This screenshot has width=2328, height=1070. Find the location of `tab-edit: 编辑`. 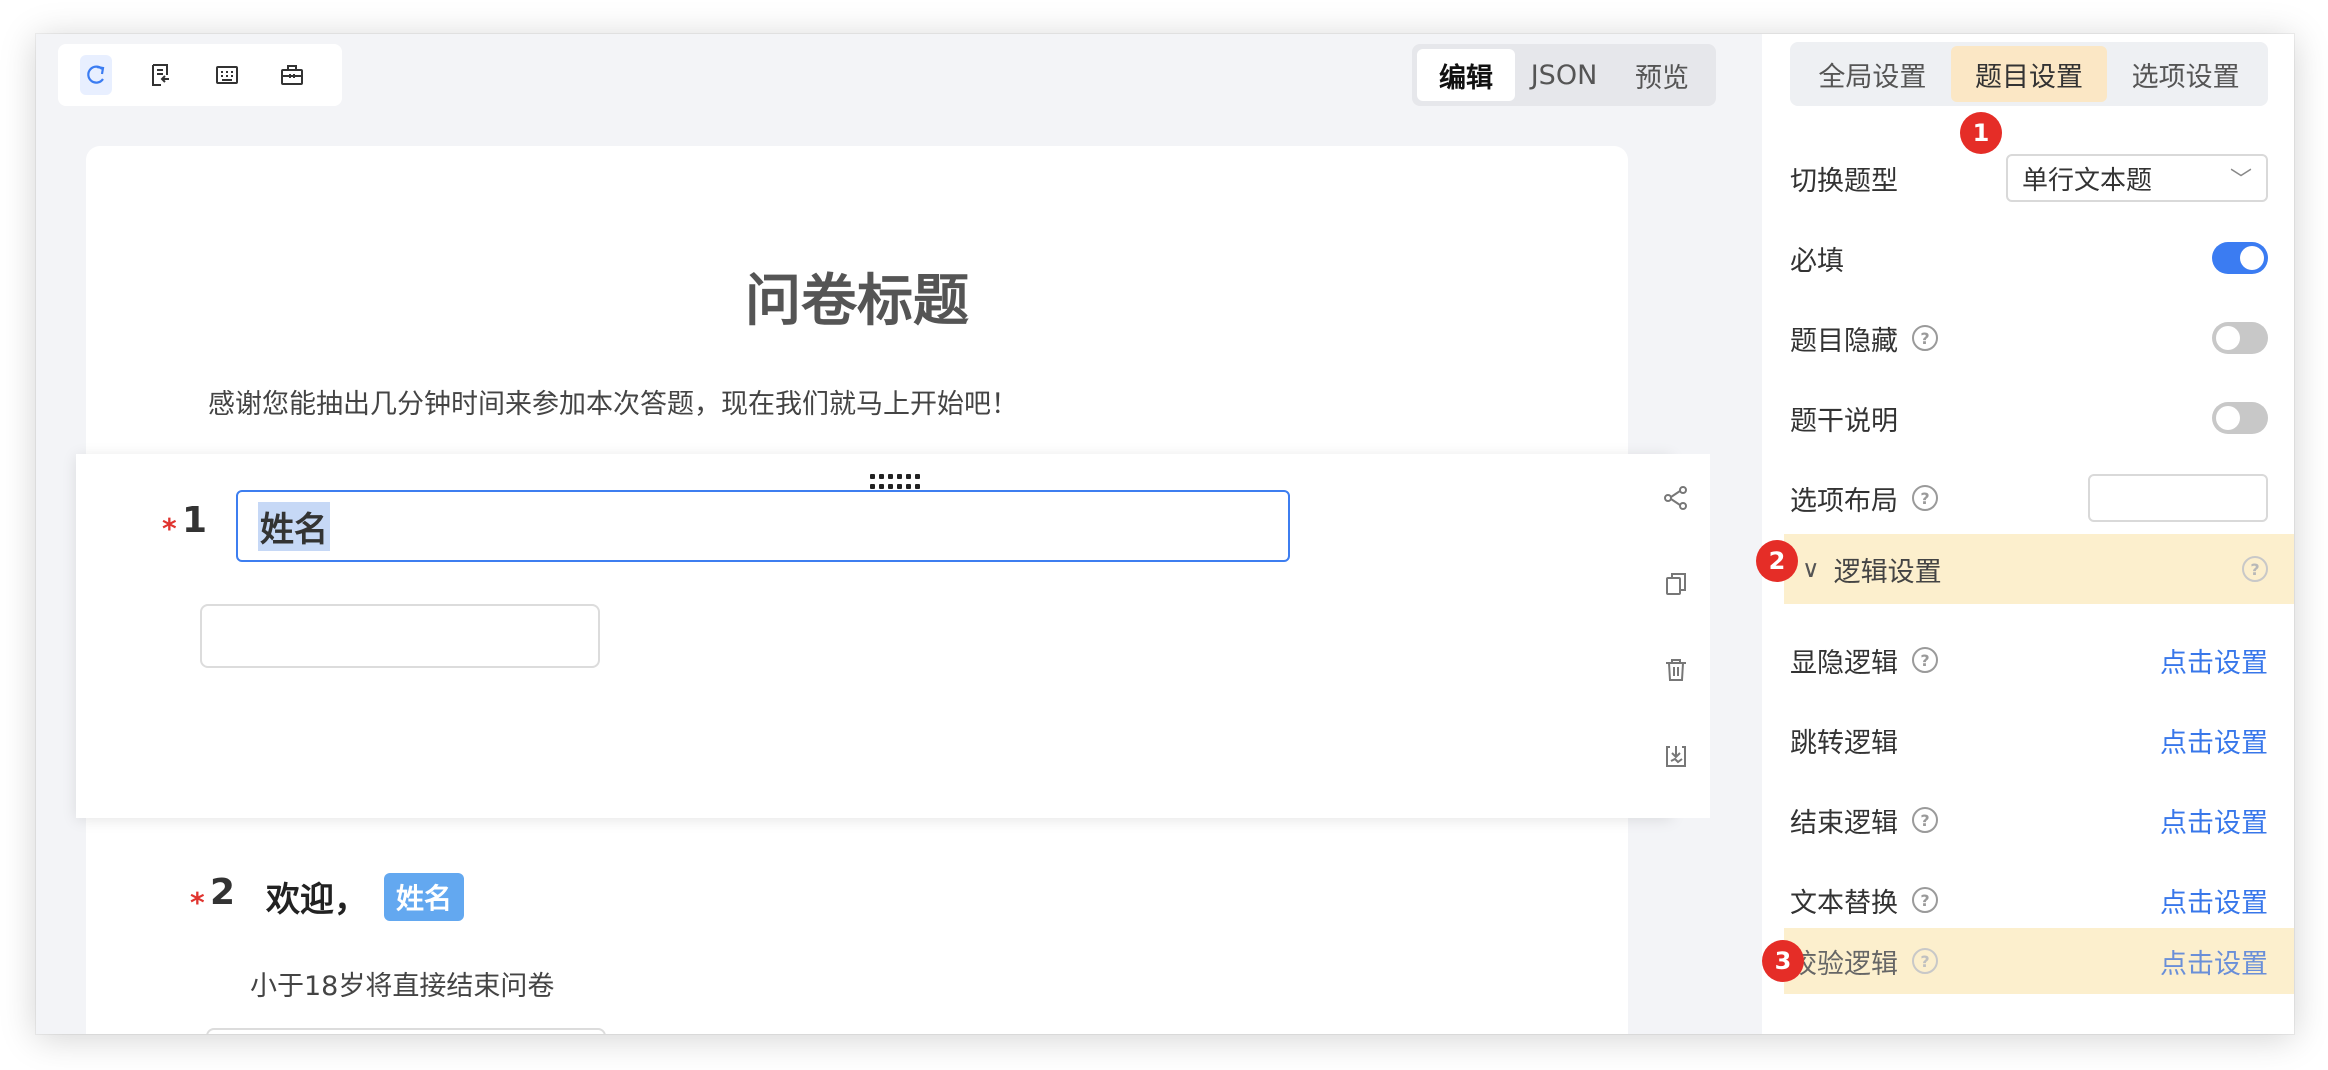

tab-edit: 编辑 is located at coordinates (1466, 75).